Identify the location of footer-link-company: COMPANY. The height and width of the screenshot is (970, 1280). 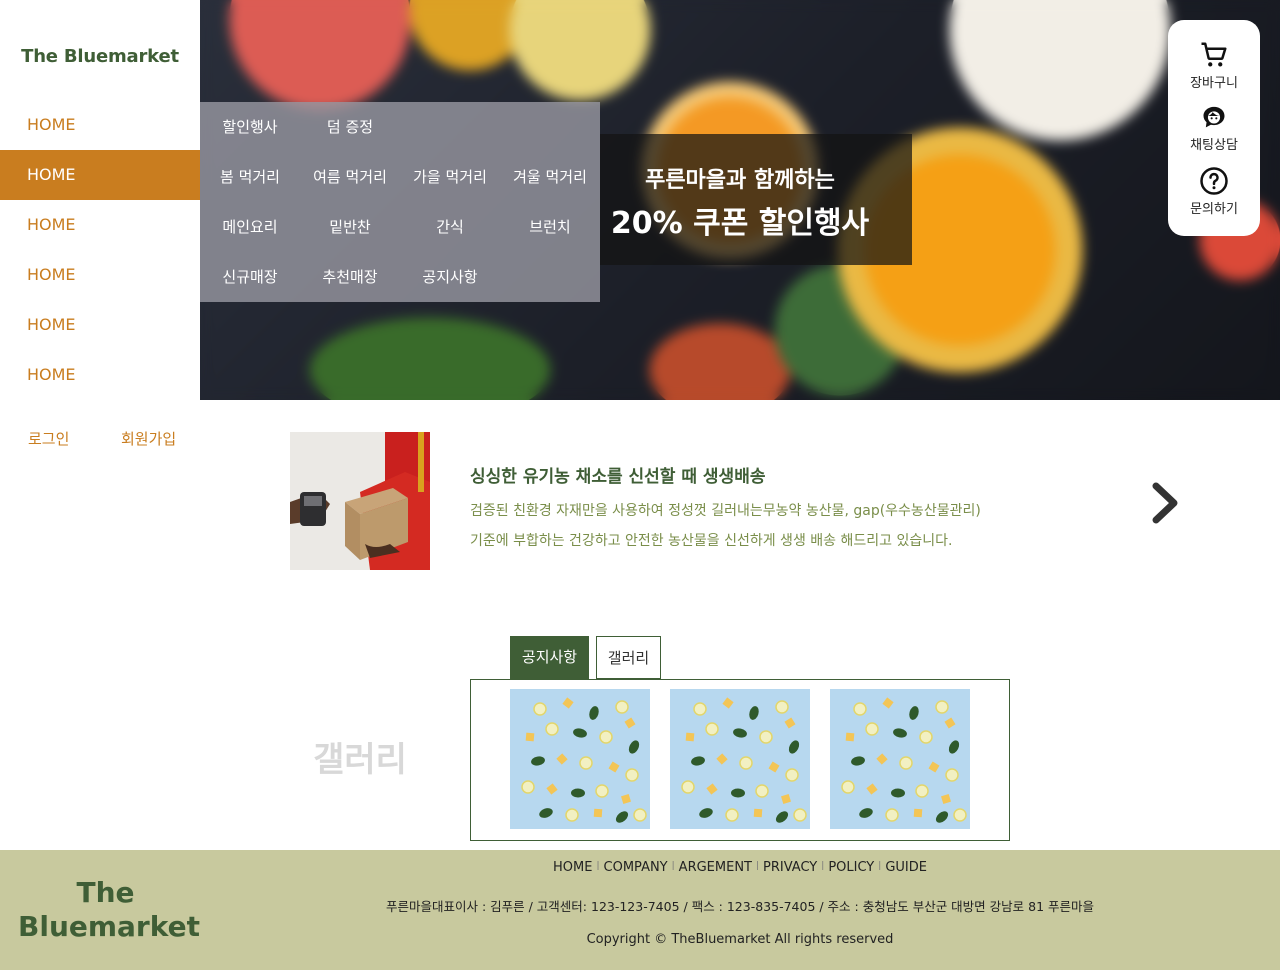
(636, 867).